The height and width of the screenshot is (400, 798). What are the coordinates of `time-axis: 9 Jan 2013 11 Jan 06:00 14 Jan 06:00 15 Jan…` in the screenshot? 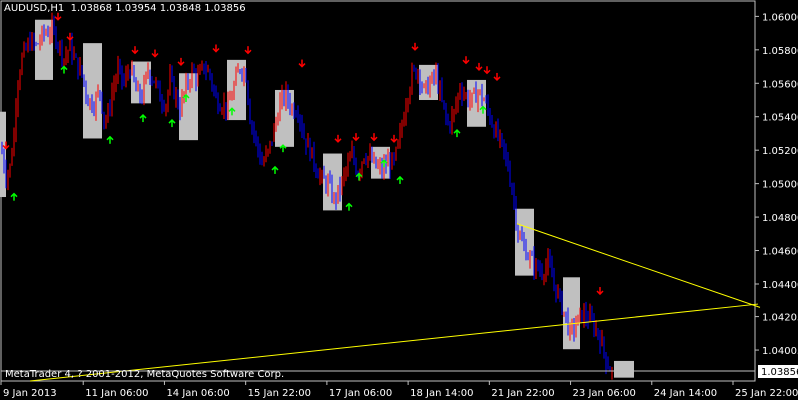 It's located at (399, 390).